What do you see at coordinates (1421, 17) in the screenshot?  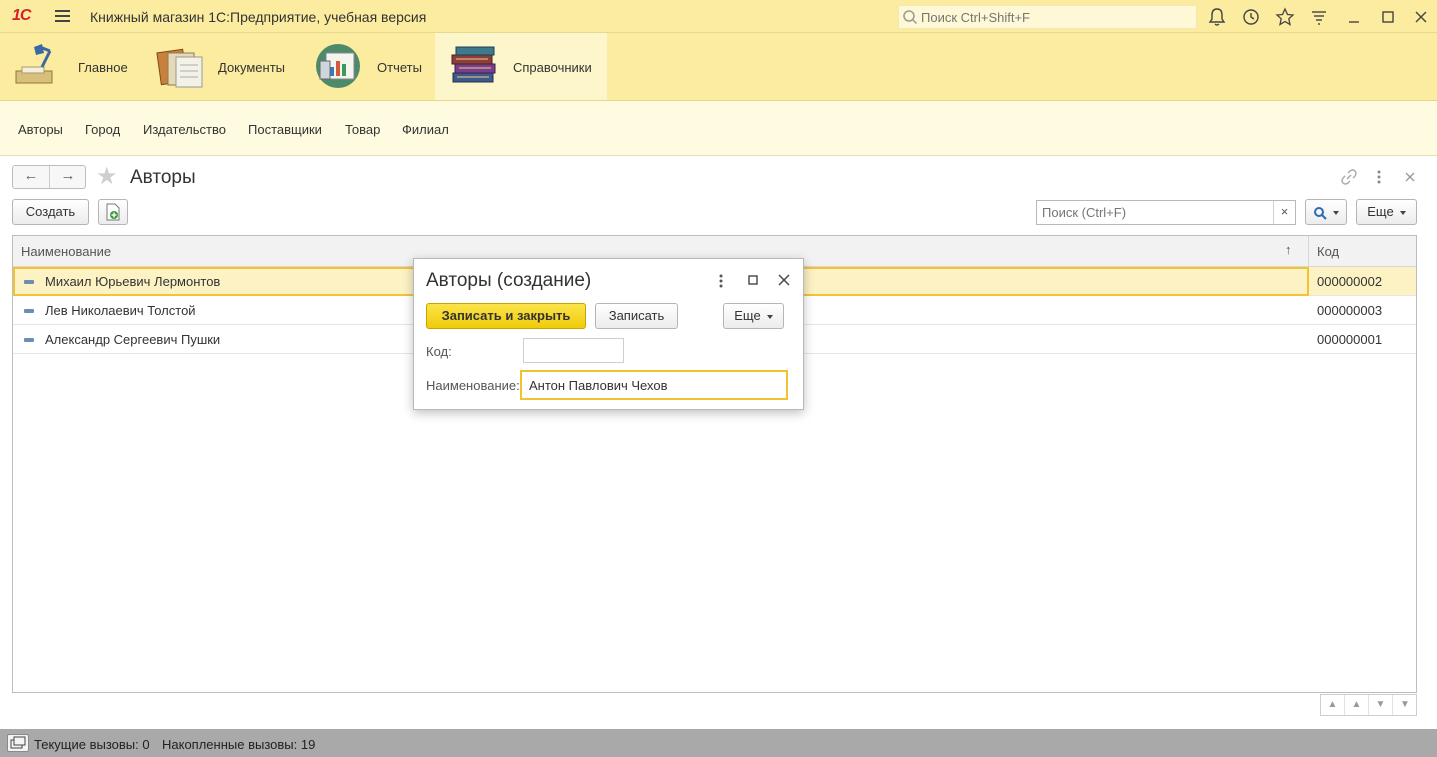 I see `close-window-icon` at bounding box center [1421, 17].